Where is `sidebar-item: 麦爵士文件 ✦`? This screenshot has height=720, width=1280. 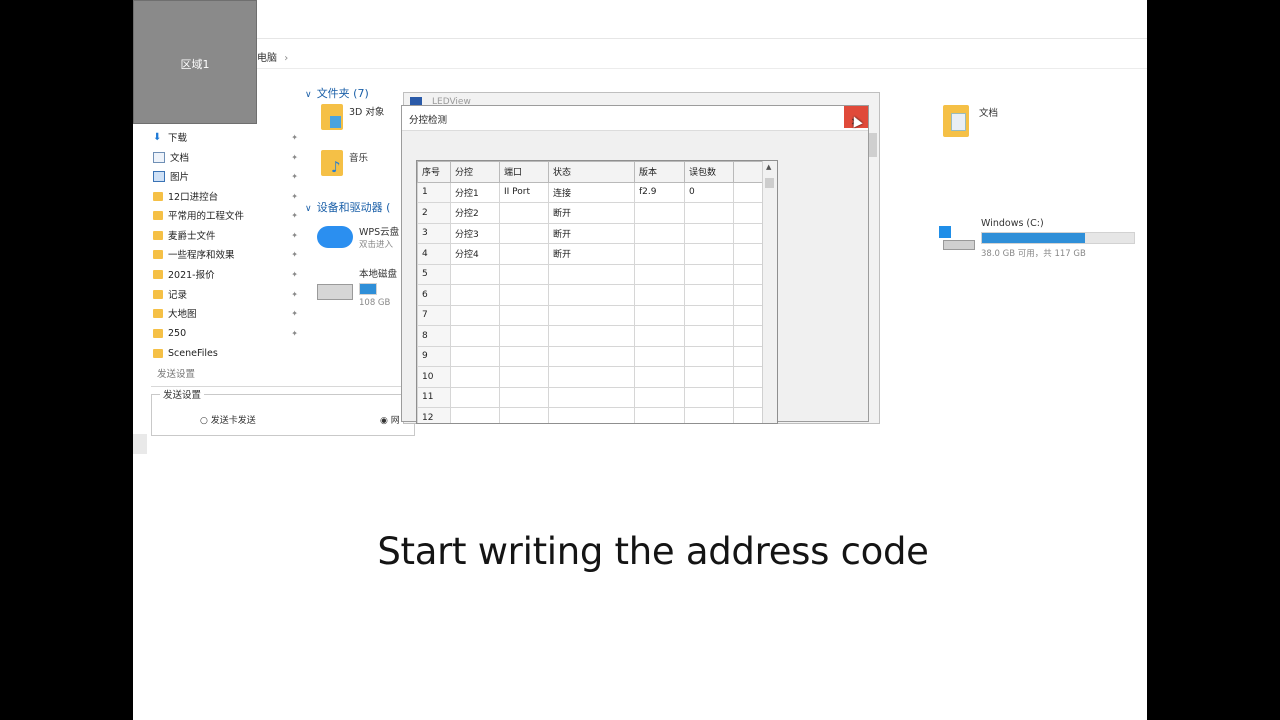
sidebar-item: 麦爵士文件 ✦ is located at coordinates (225, 235).